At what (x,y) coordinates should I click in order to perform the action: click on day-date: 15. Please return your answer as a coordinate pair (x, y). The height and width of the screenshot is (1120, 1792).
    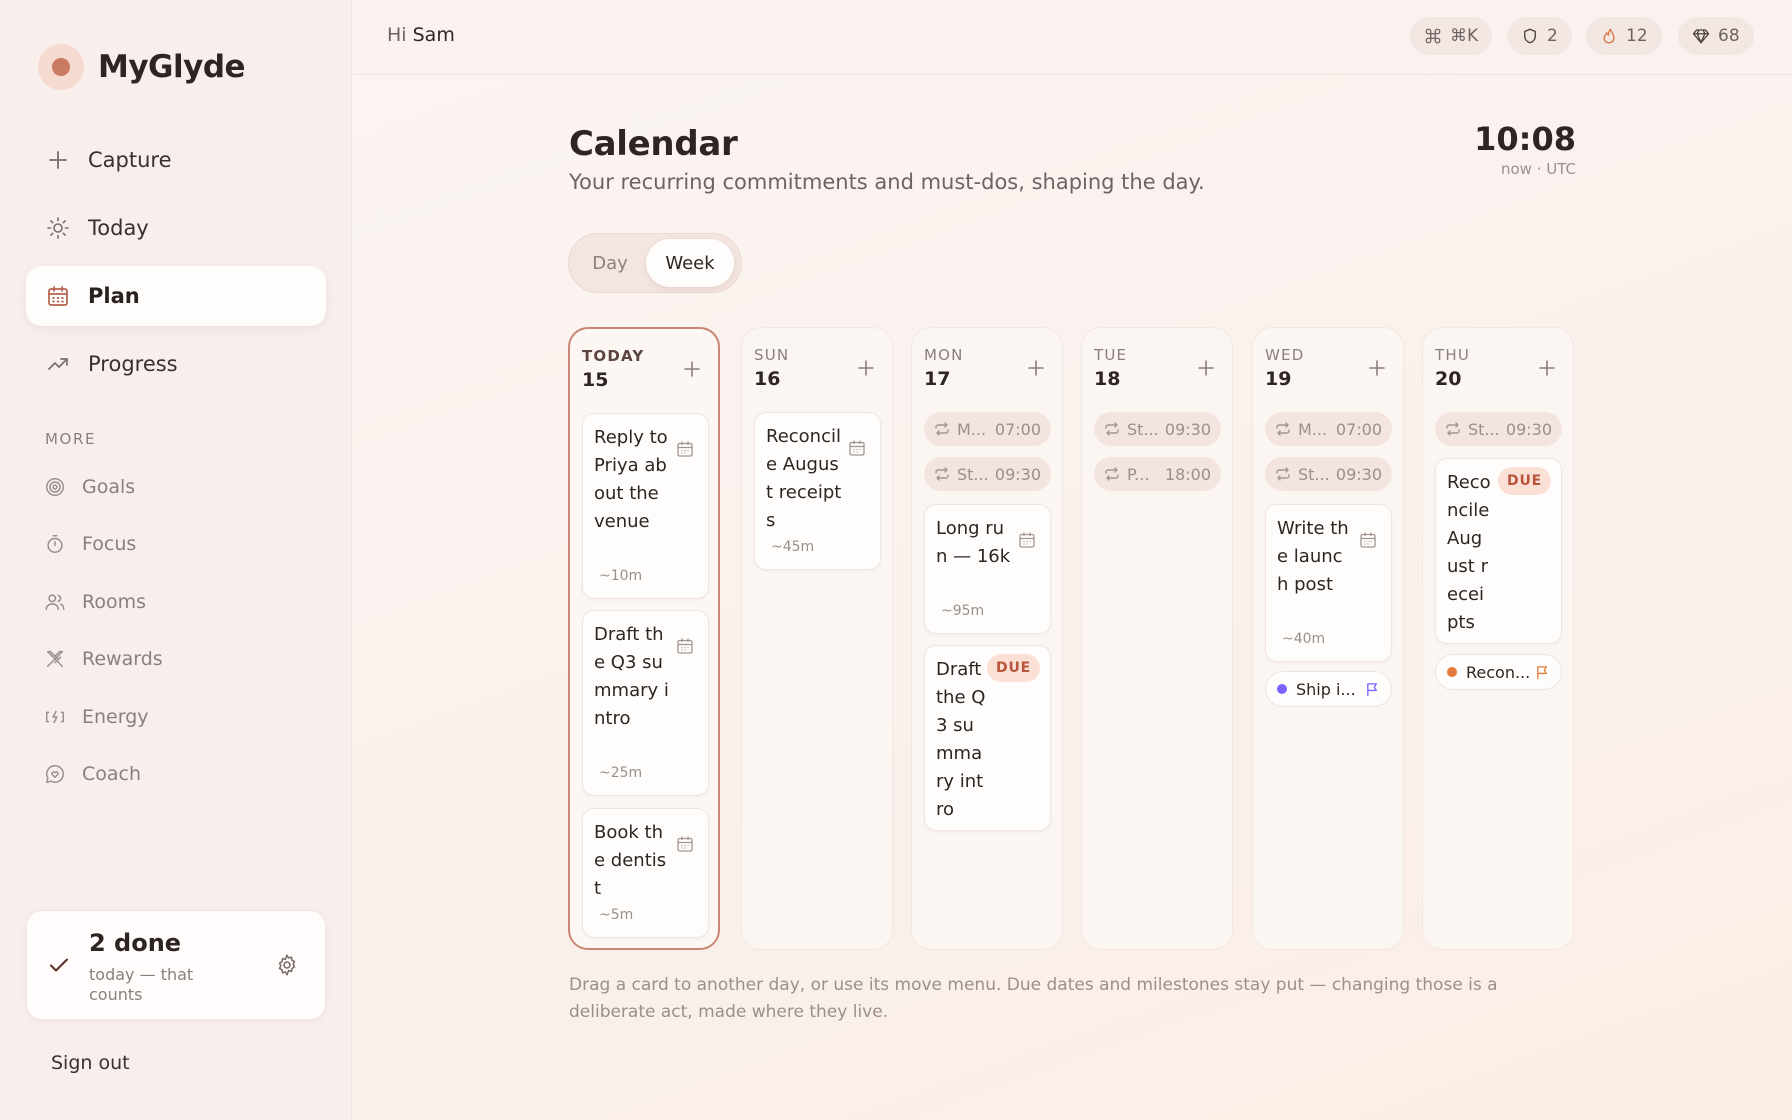
    Looking at the image, I should click on (595, 380).